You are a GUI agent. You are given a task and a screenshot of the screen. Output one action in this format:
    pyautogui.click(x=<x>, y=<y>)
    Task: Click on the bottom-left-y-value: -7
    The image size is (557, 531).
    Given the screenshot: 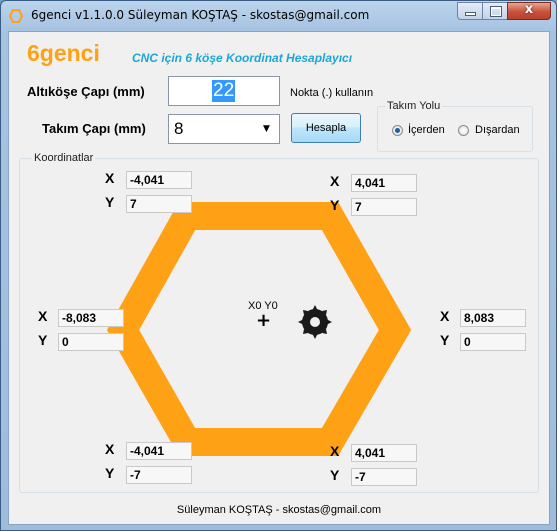 What is the action you would take?
    pyautogui.click(x=159, y=475)
    